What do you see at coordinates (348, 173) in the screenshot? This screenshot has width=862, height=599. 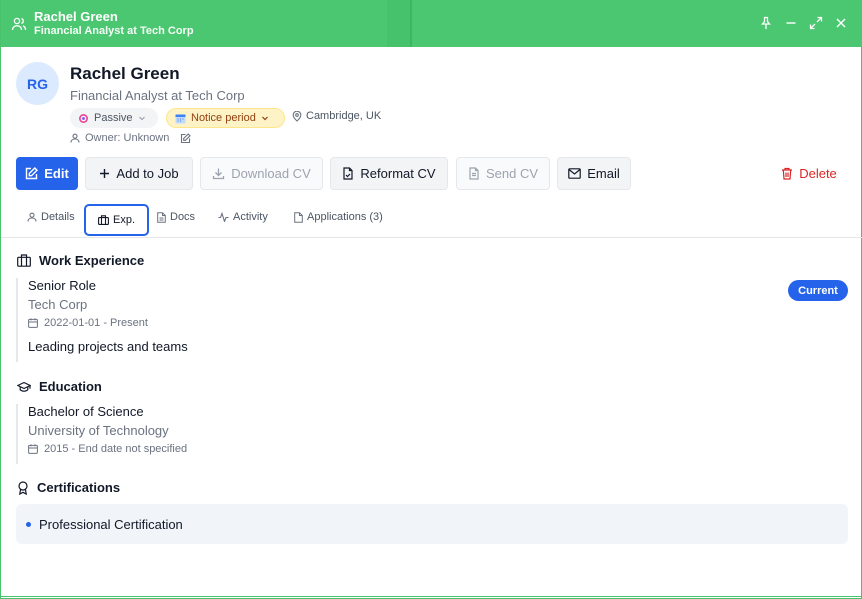 I see `file-check-icon` at bounding box center [348, 173].